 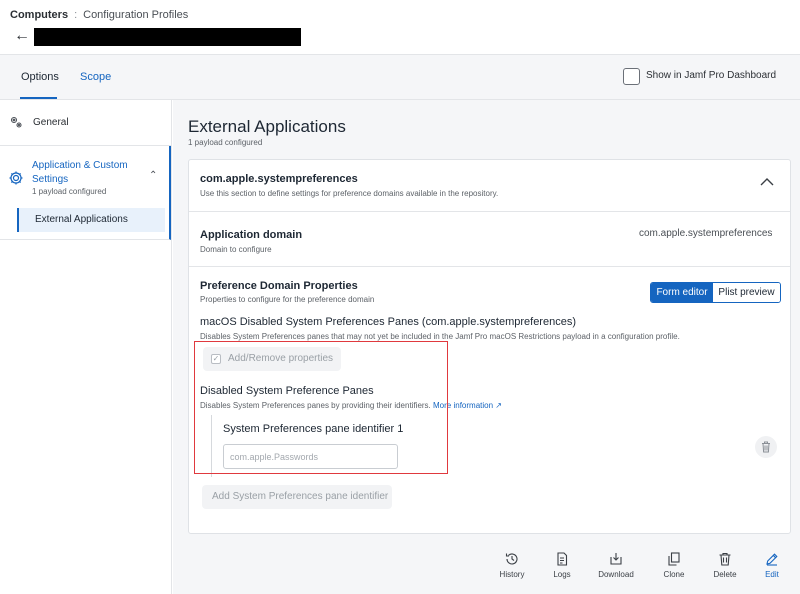 I want to click on action-bar: History Logs Download Clone Delete Edit, so click(x=641, y=570).